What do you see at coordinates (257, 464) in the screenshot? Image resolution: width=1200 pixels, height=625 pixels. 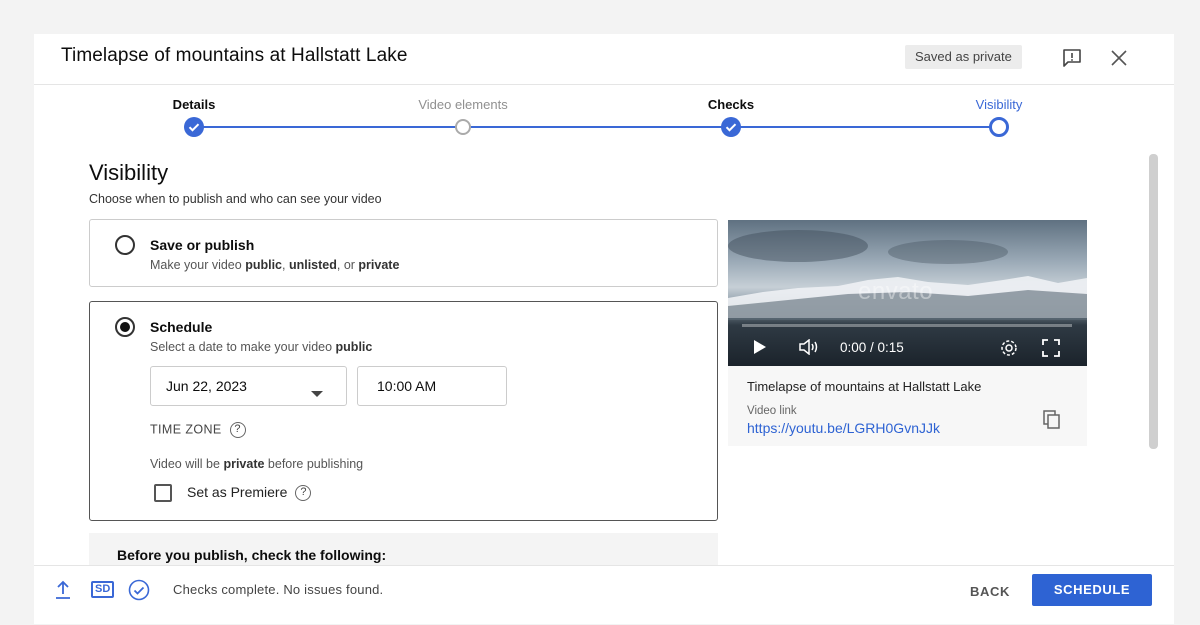 I see `private-before-publish-note: Video will be private before publishing` at bounding box center [257, 464].